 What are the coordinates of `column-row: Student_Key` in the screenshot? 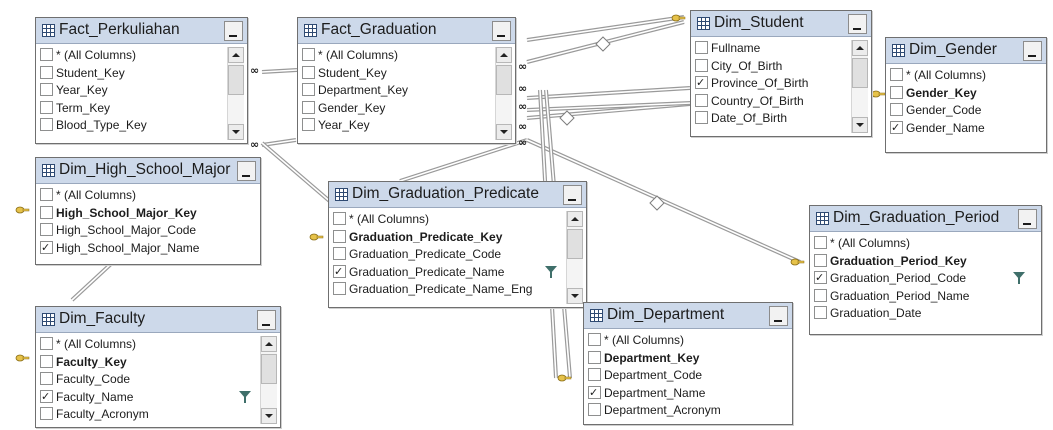 It's located at (133, 74).